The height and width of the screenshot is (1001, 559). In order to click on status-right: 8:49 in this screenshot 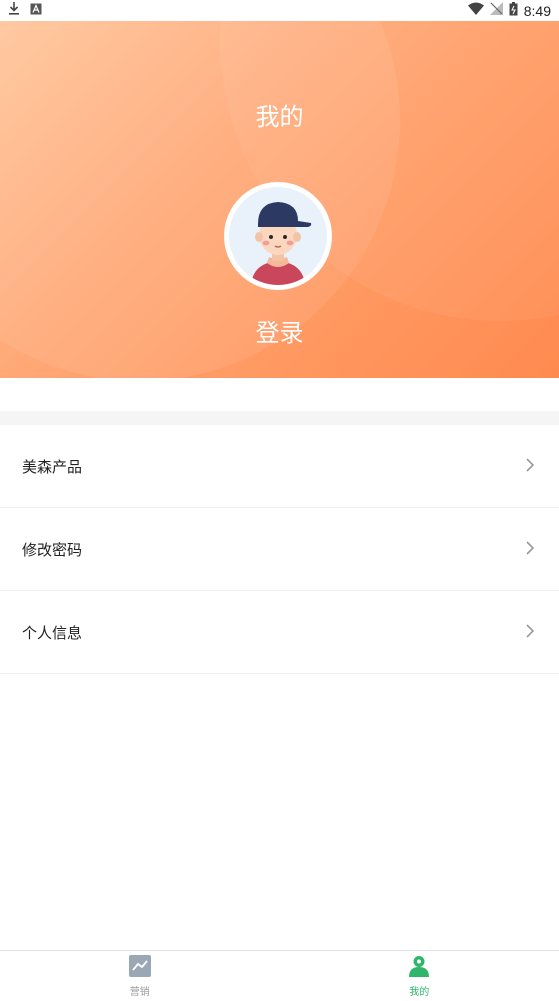, I will do `click(509, 10)`.